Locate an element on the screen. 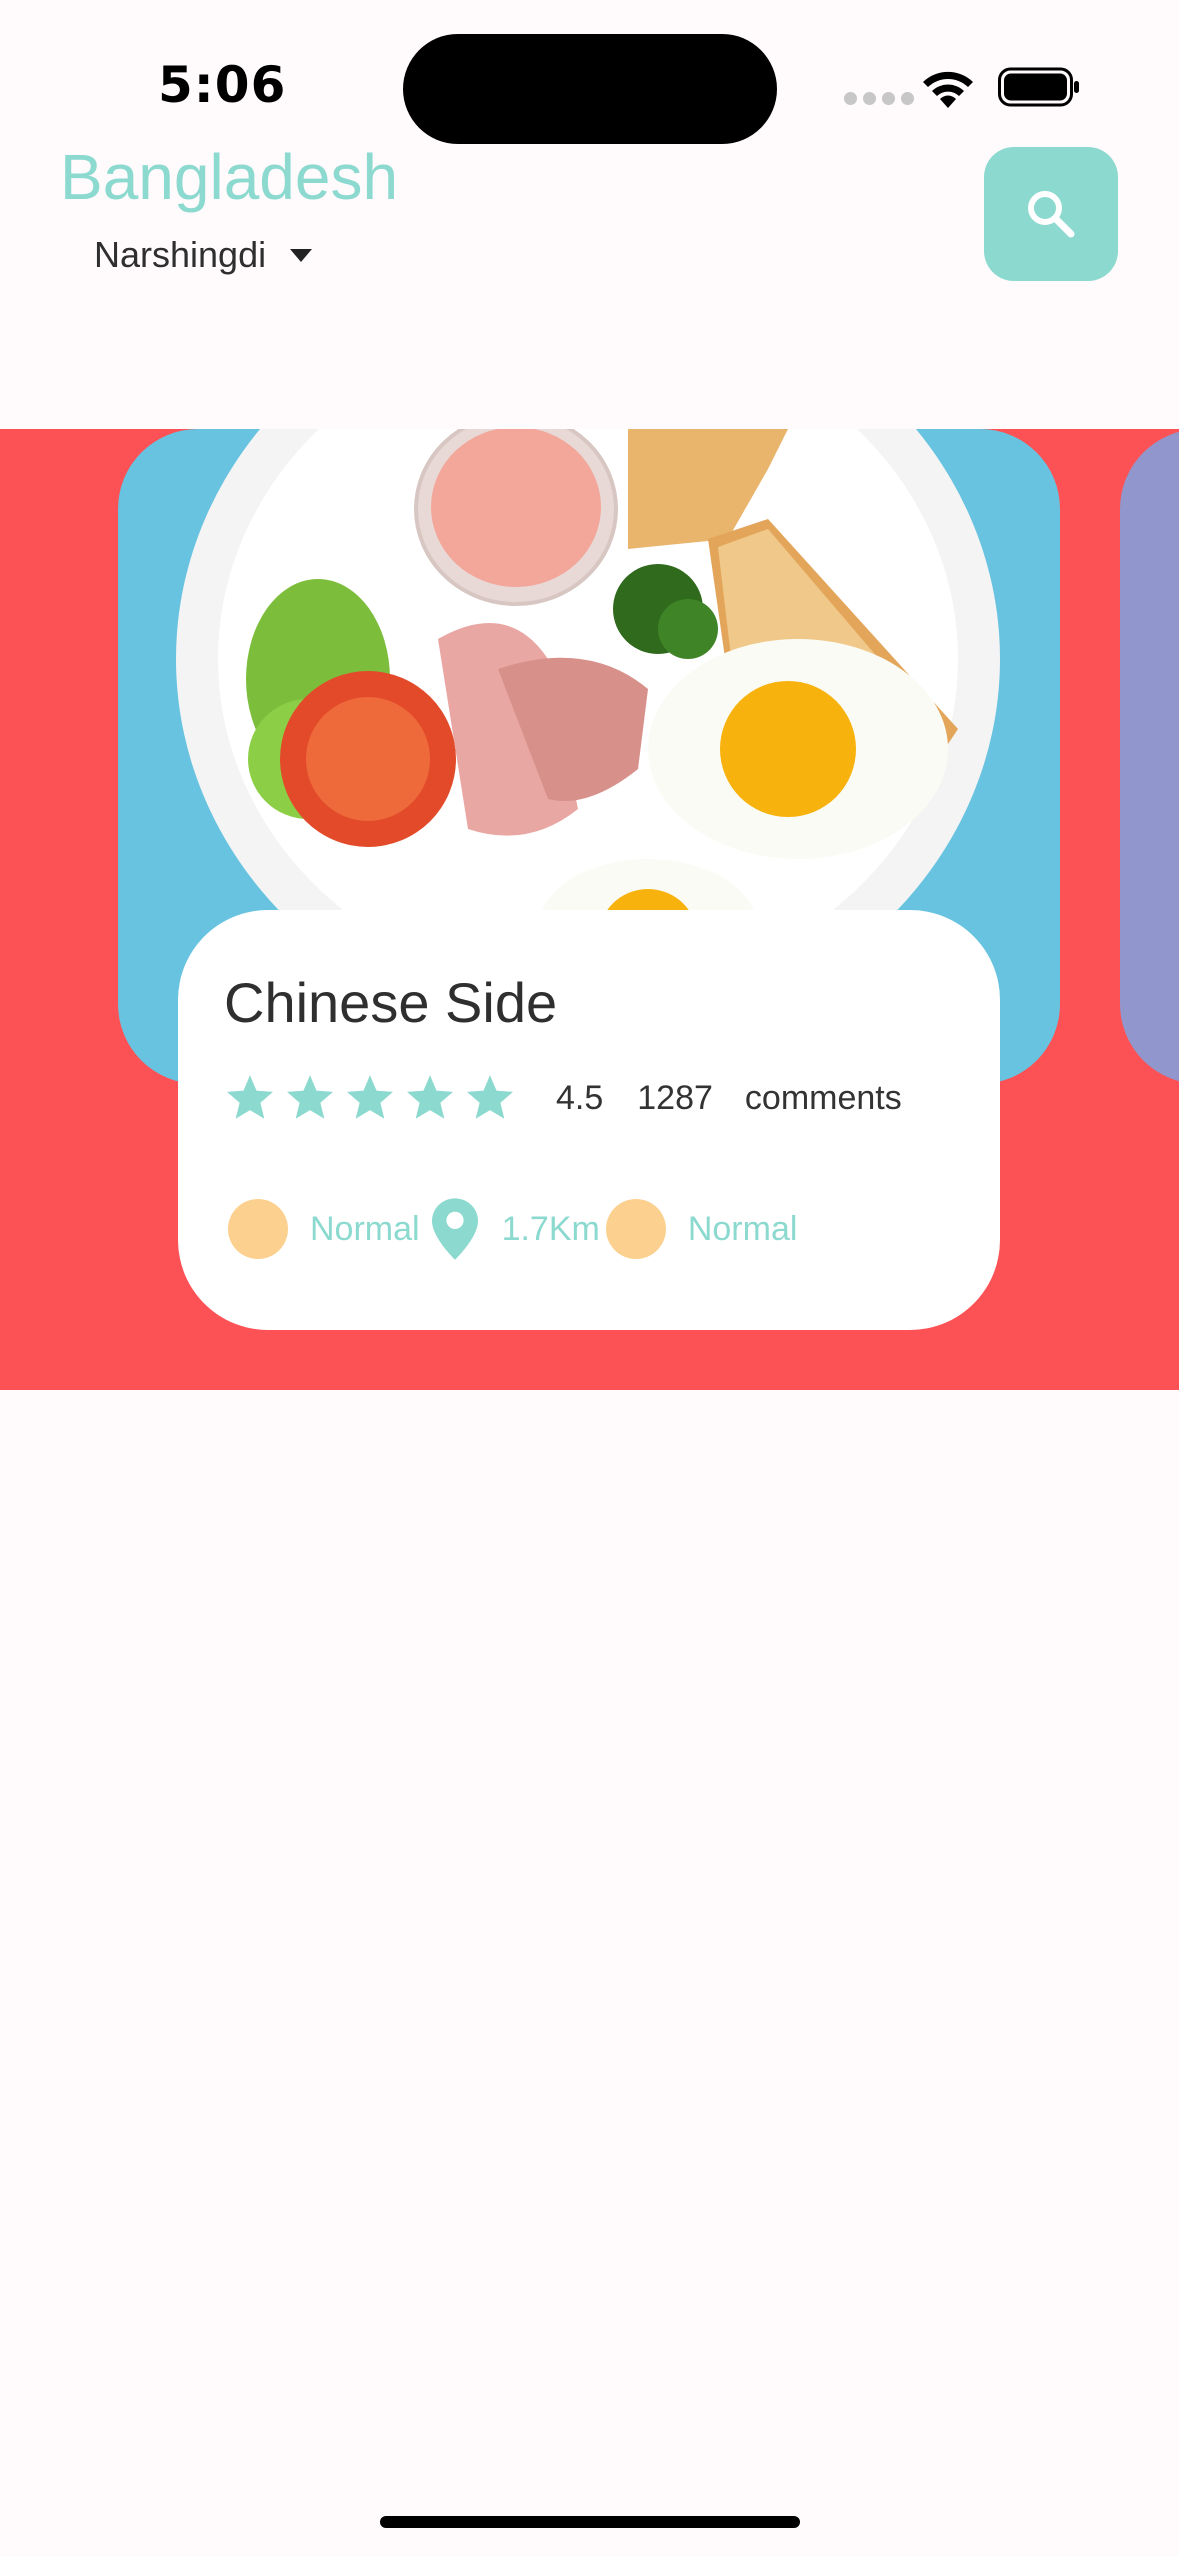 The width and height of the screenshot is (1179, 2556). dynamic-island is located at coordinates (590, 89).